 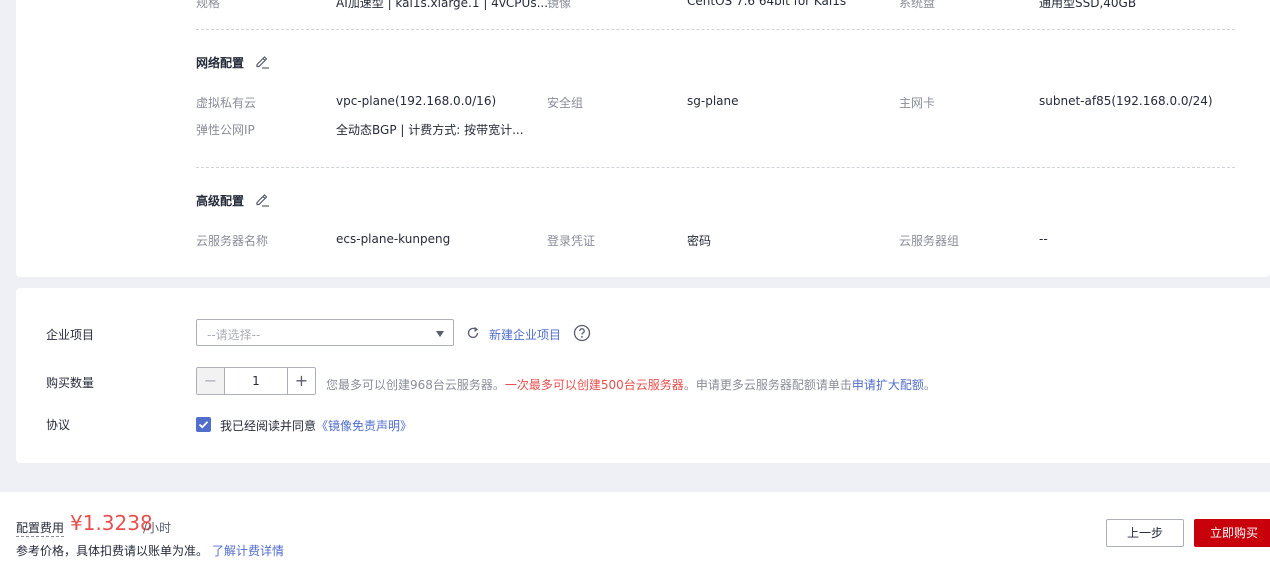 I want to click on security-group-label: 安全组, so click(x=565, y=103).